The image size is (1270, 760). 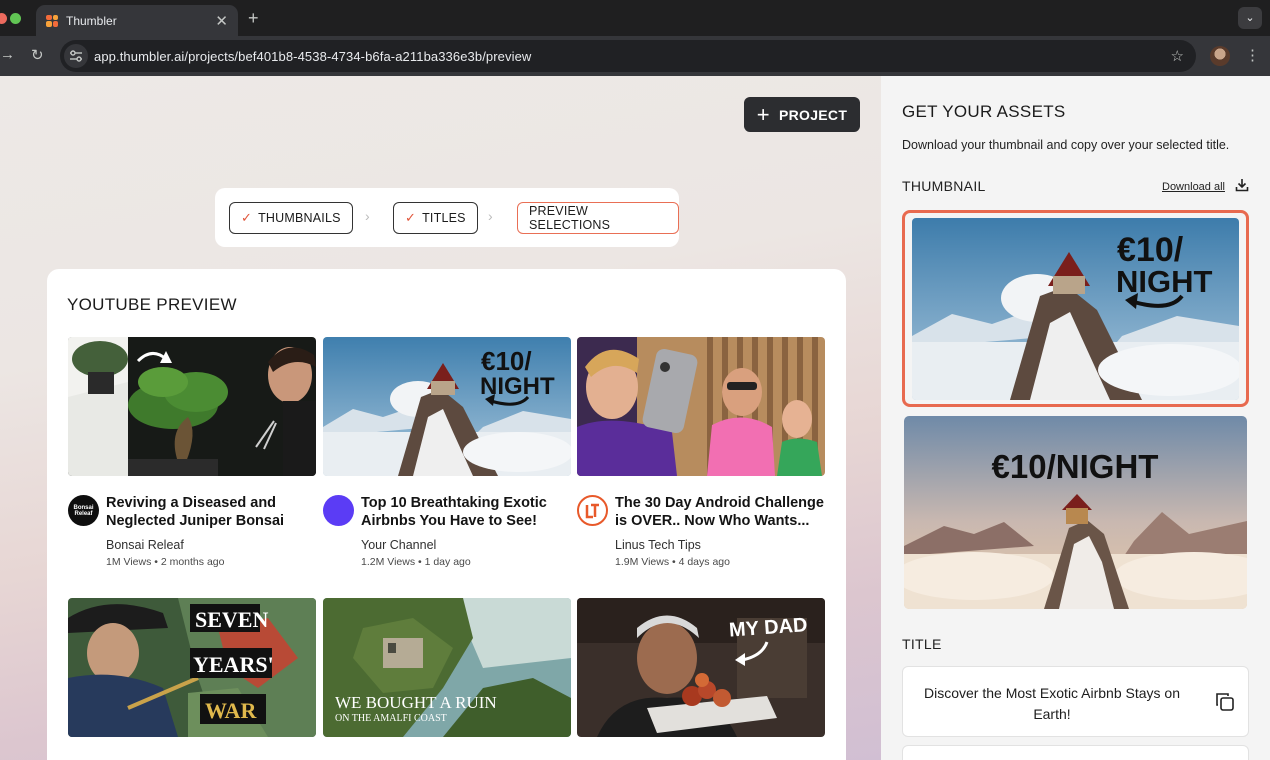 I want to click on video-stats: 1.2M Views • 1 day ago, so click(x=416, y=562).